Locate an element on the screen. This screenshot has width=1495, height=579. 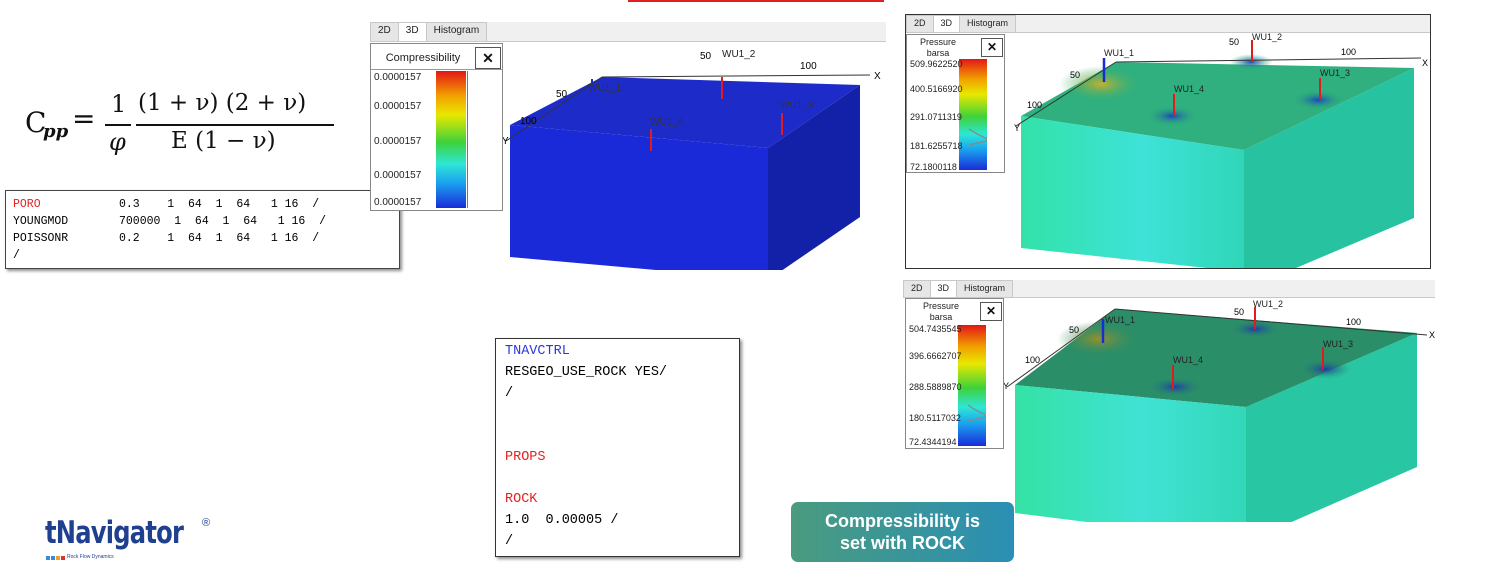
legend-title-divider is located at coordinates (436, 69).